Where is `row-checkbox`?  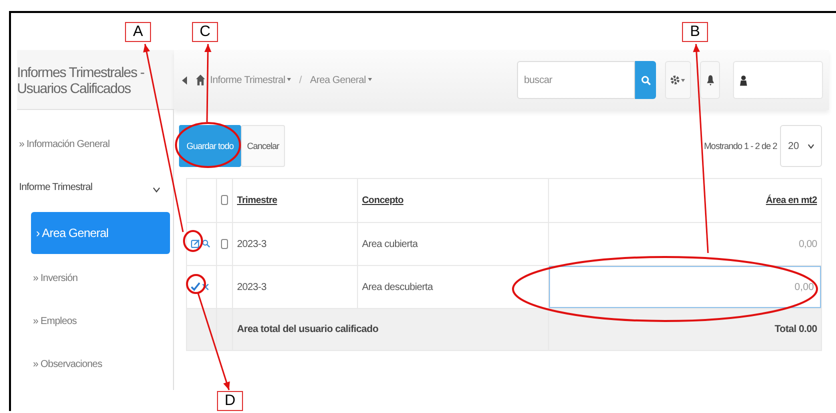
row-checkbox is located at coordinates (224, 243).